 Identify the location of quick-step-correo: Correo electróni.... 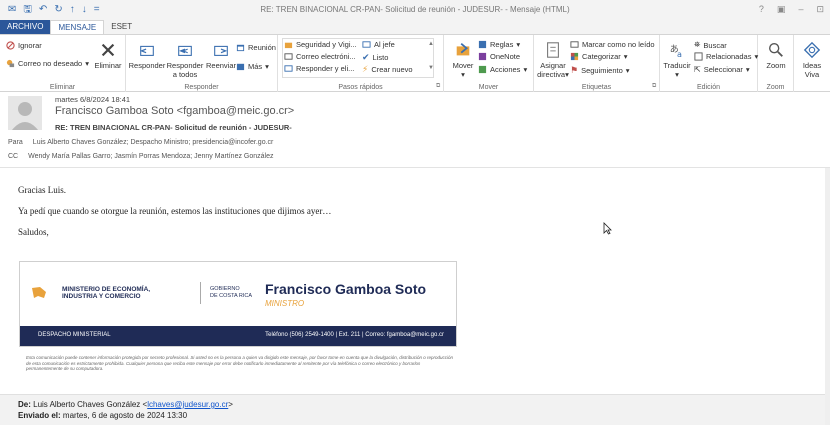
(320, 56).